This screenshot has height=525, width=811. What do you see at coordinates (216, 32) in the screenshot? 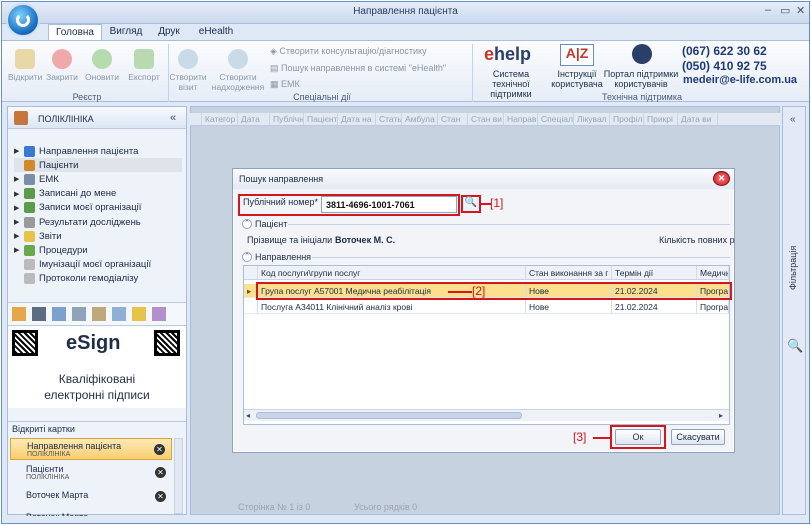
I see `tab-ehealth: eHealth` at bounding box center [216, 32].